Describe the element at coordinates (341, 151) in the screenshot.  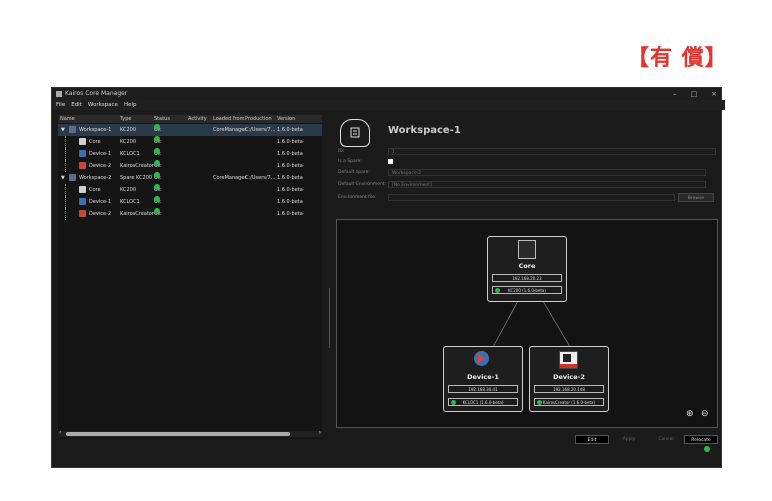
I see `id-label: ID:` at that location.